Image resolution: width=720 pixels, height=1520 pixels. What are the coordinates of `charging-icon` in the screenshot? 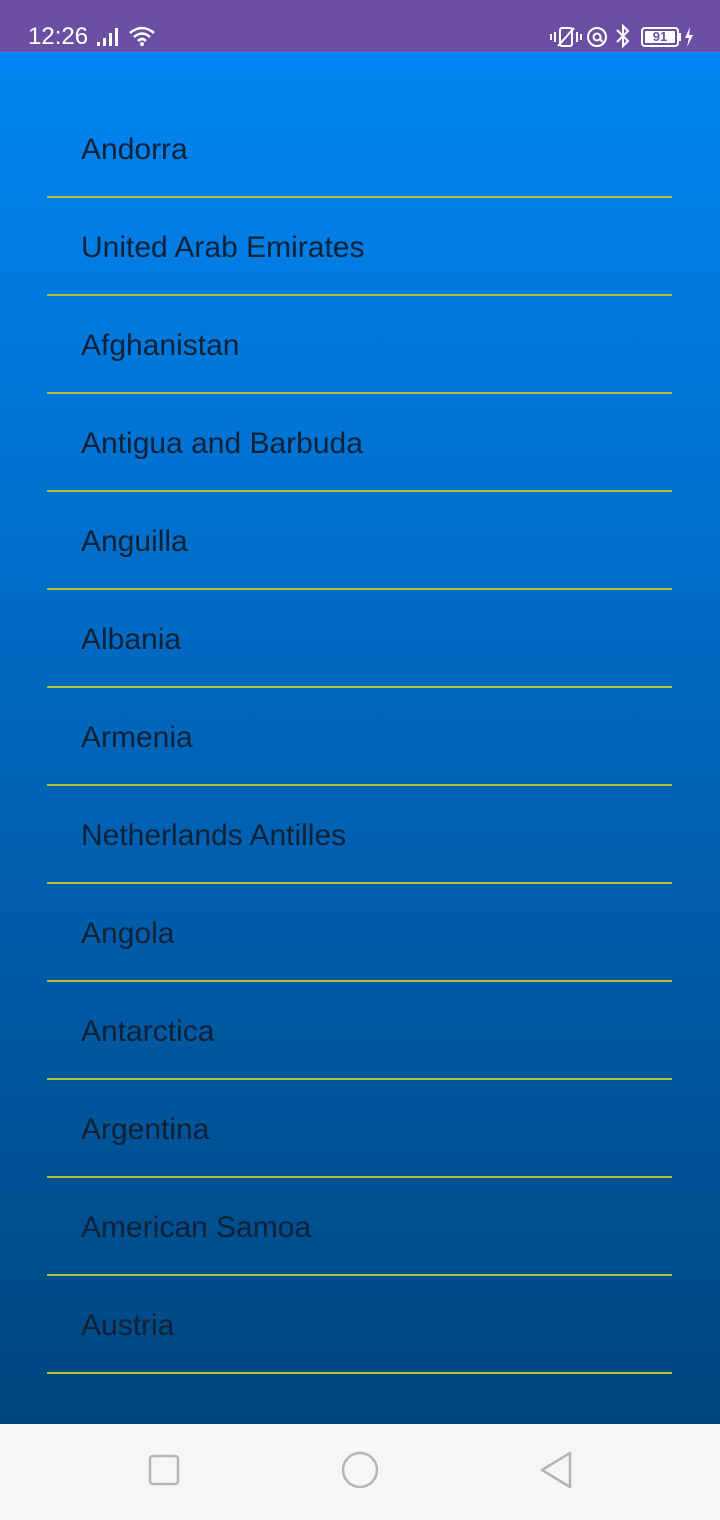 It's located at (689, 39).